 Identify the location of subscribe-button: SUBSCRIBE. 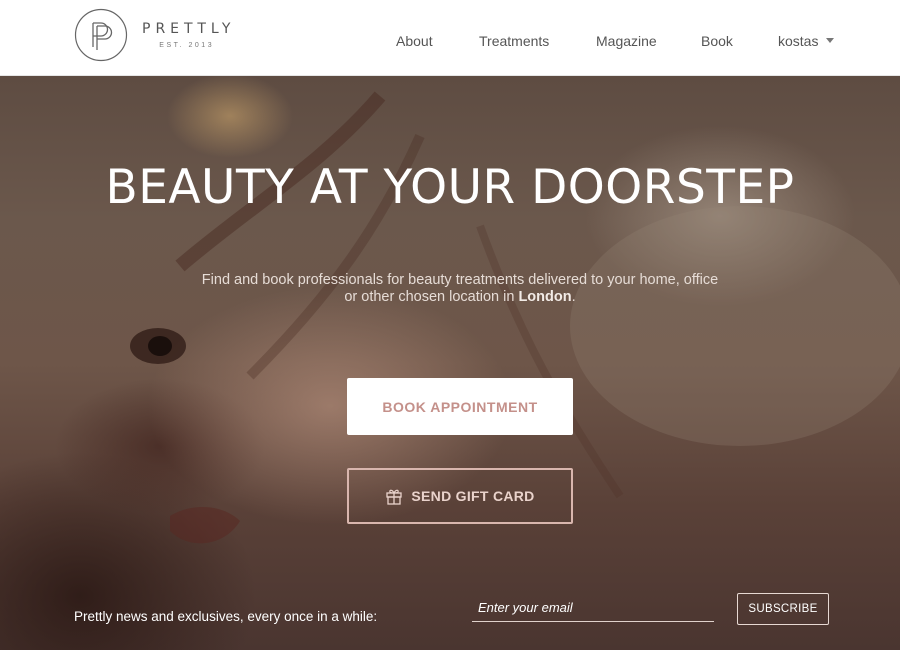
(783, 609).